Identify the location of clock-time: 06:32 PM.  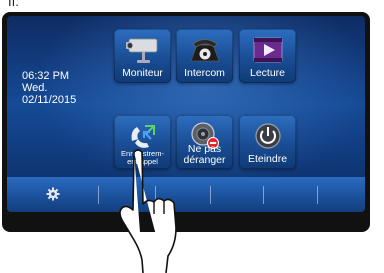
(46, 76).